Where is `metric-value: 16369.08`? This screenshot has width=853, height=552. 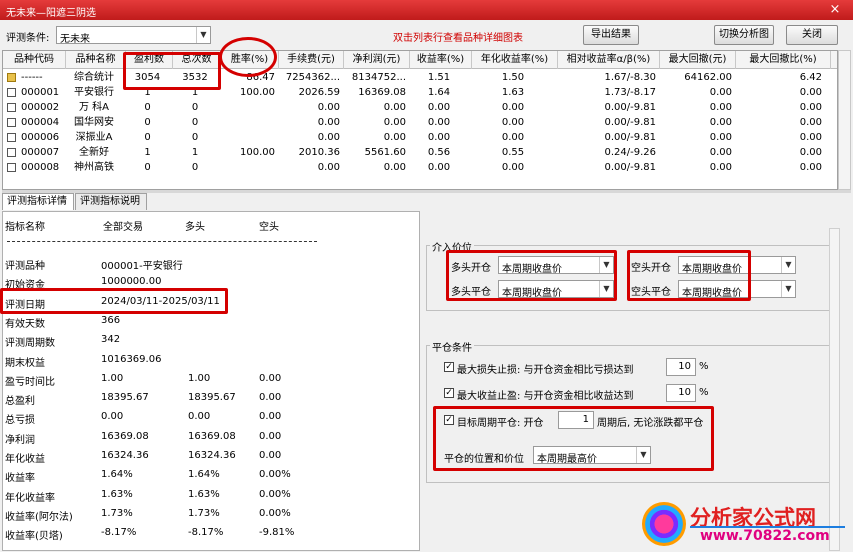
metric-value: 16369.08 is located at coordinates (125, 436).